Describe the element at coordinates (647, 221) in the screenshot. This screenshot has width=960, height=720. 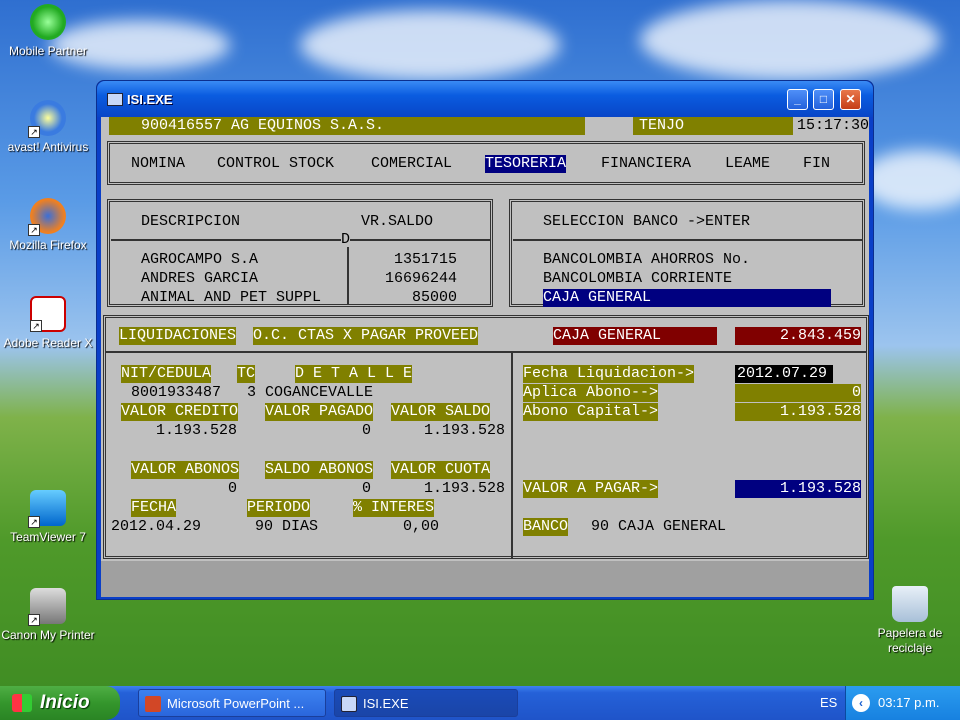
I see `bank-select-header: SELECCION BANCO ->ENTER` at that location.